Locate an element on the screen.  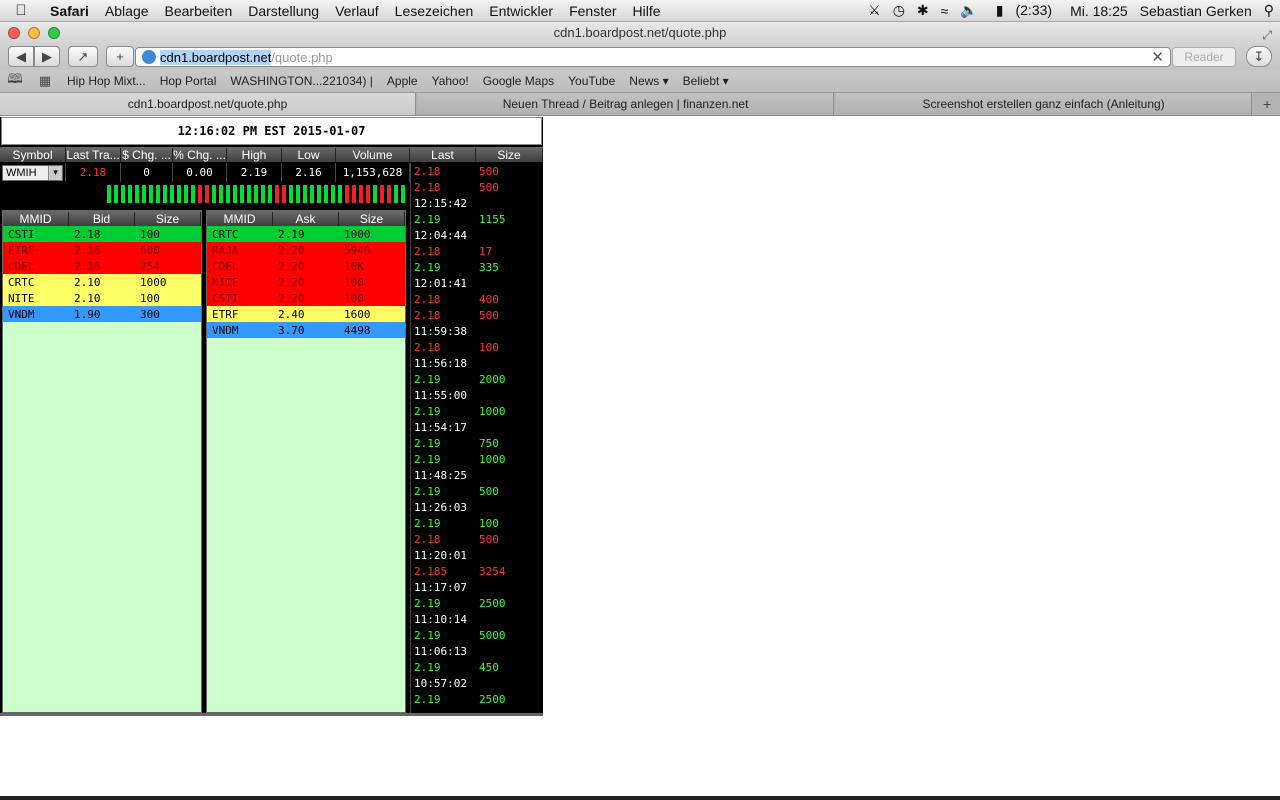
battery-icon: ▮ is located at coordinates (999, 10).